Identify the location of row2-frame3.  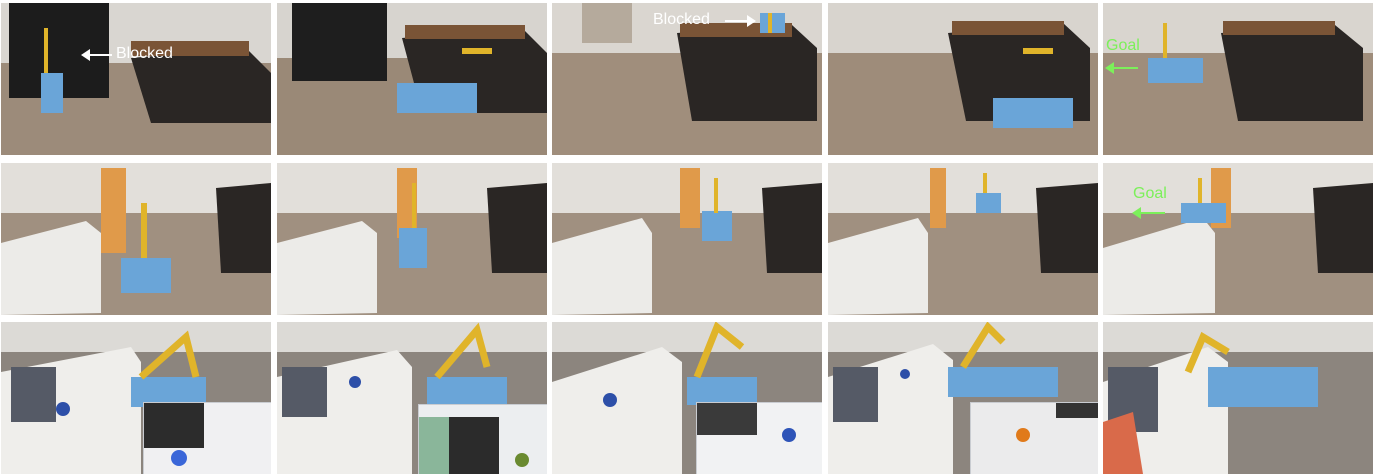
(687, 239).